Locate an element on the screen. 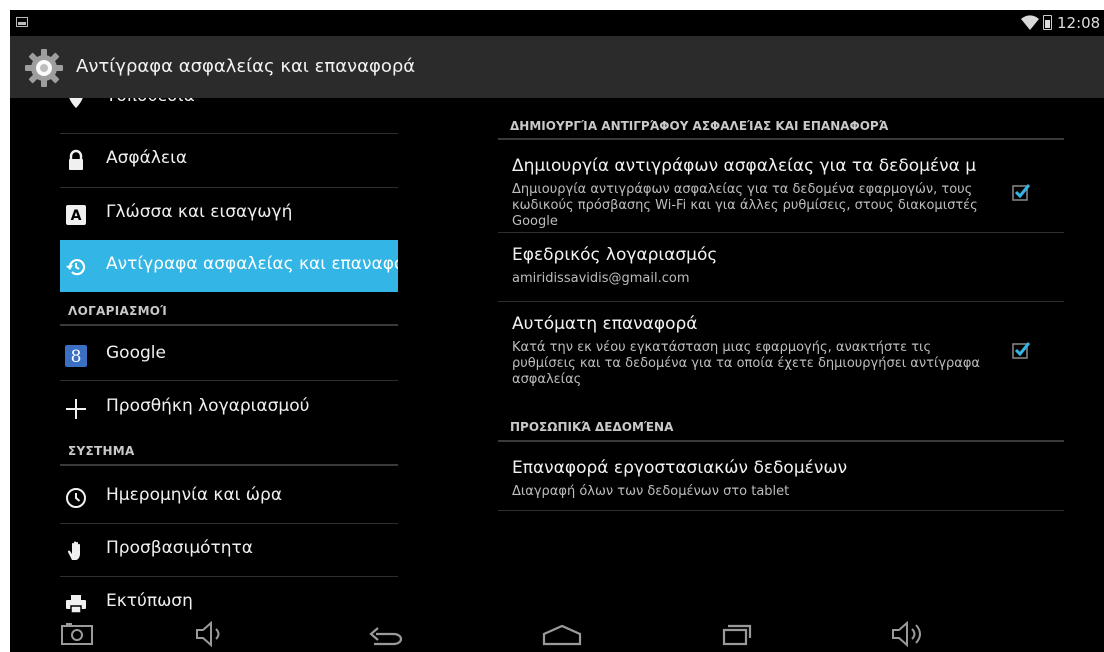 Image resolution: width=1104 pixels, height=652 pixels. svg-text: 8 is located at coordinates (76, 357).